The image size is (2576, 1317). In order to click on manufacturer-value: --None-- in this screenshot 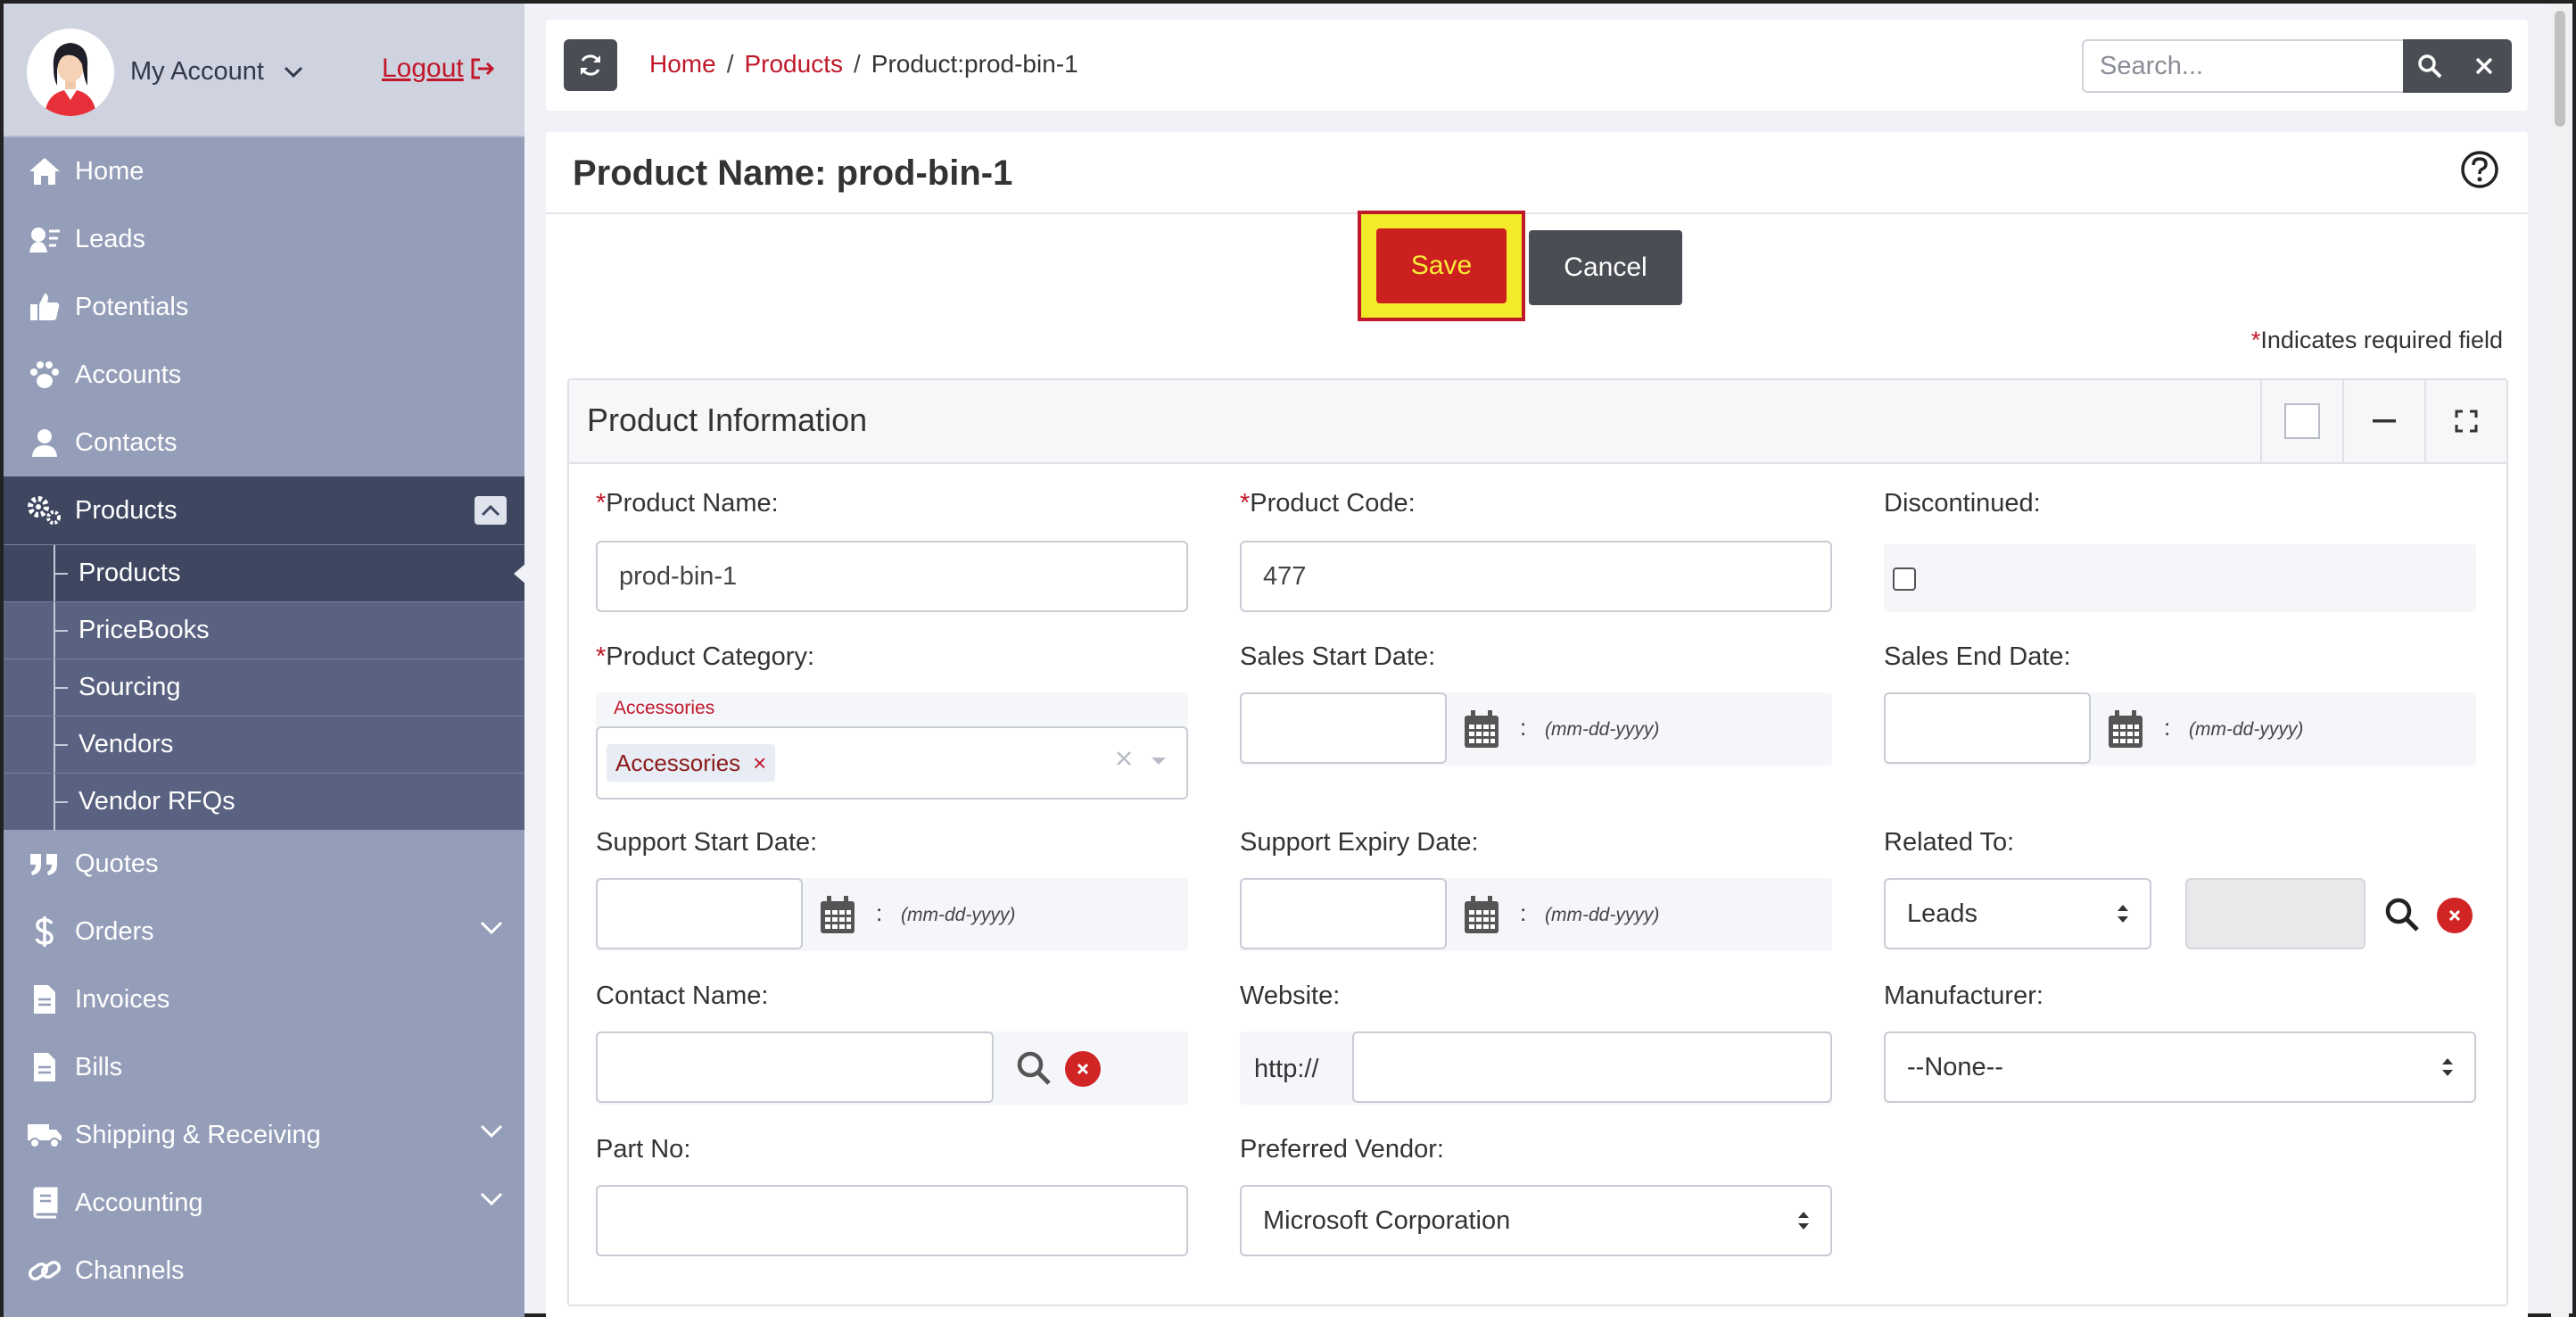, I will do `click(1955, 1066)`.